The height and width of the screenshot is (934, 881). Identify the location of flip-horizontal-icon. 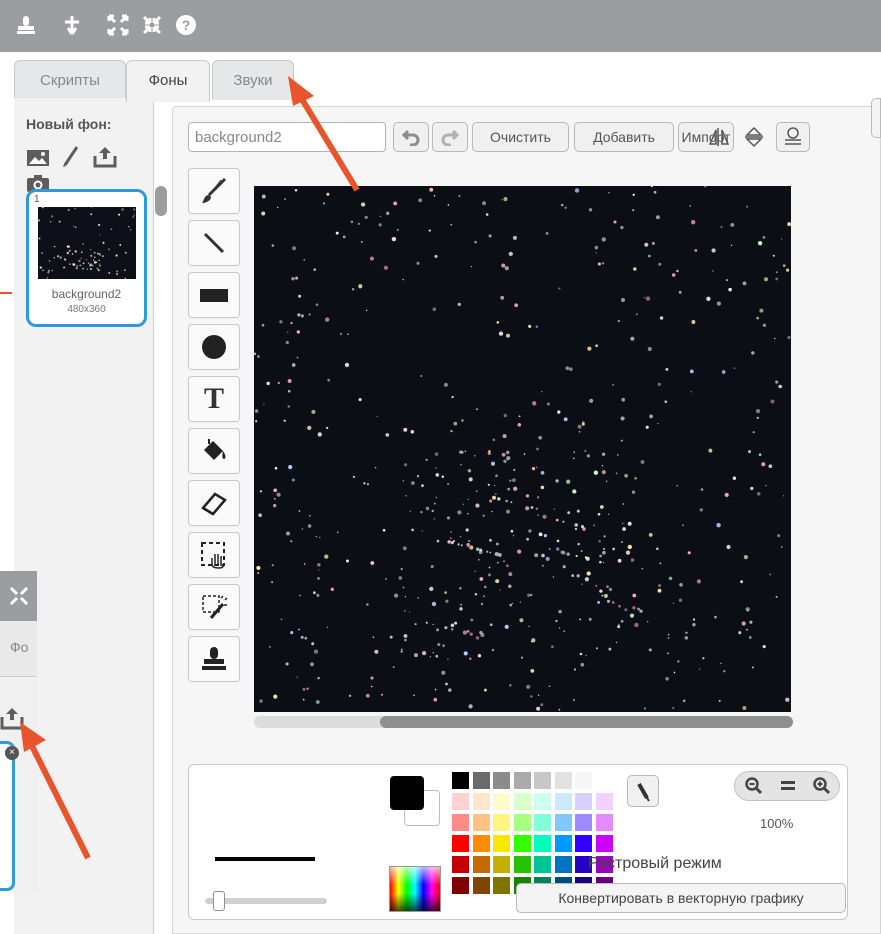
(719, 137).